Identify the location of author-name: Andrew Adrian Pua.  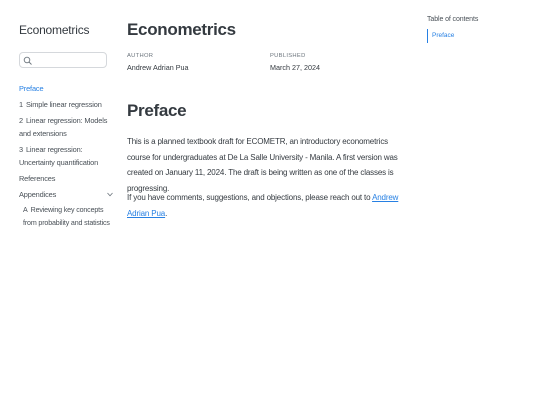
(158, 67).